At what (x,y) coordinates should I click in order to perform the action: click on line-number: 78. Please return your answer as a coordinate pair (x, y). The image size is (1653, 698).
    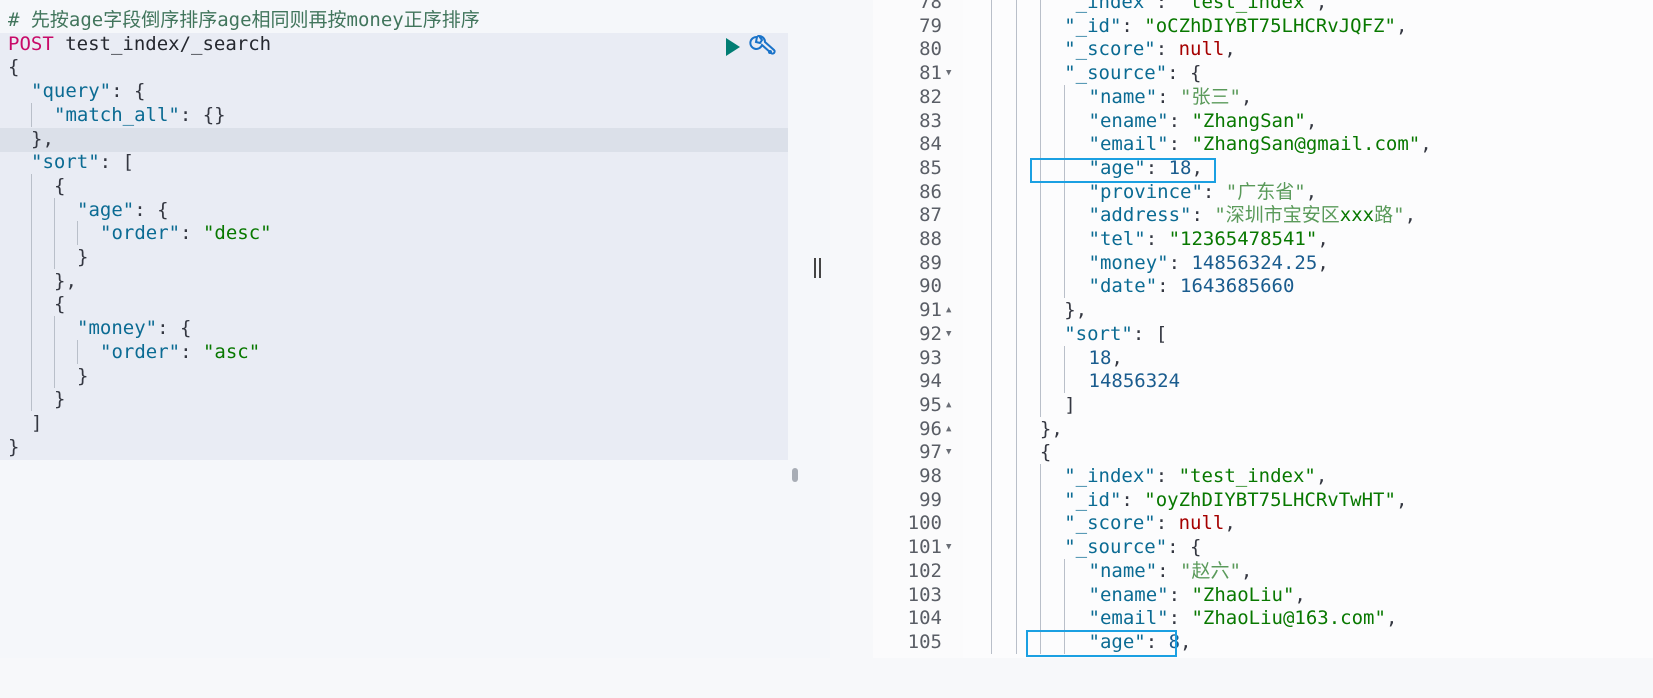
    Looking at the image, I should click on (930, 6).